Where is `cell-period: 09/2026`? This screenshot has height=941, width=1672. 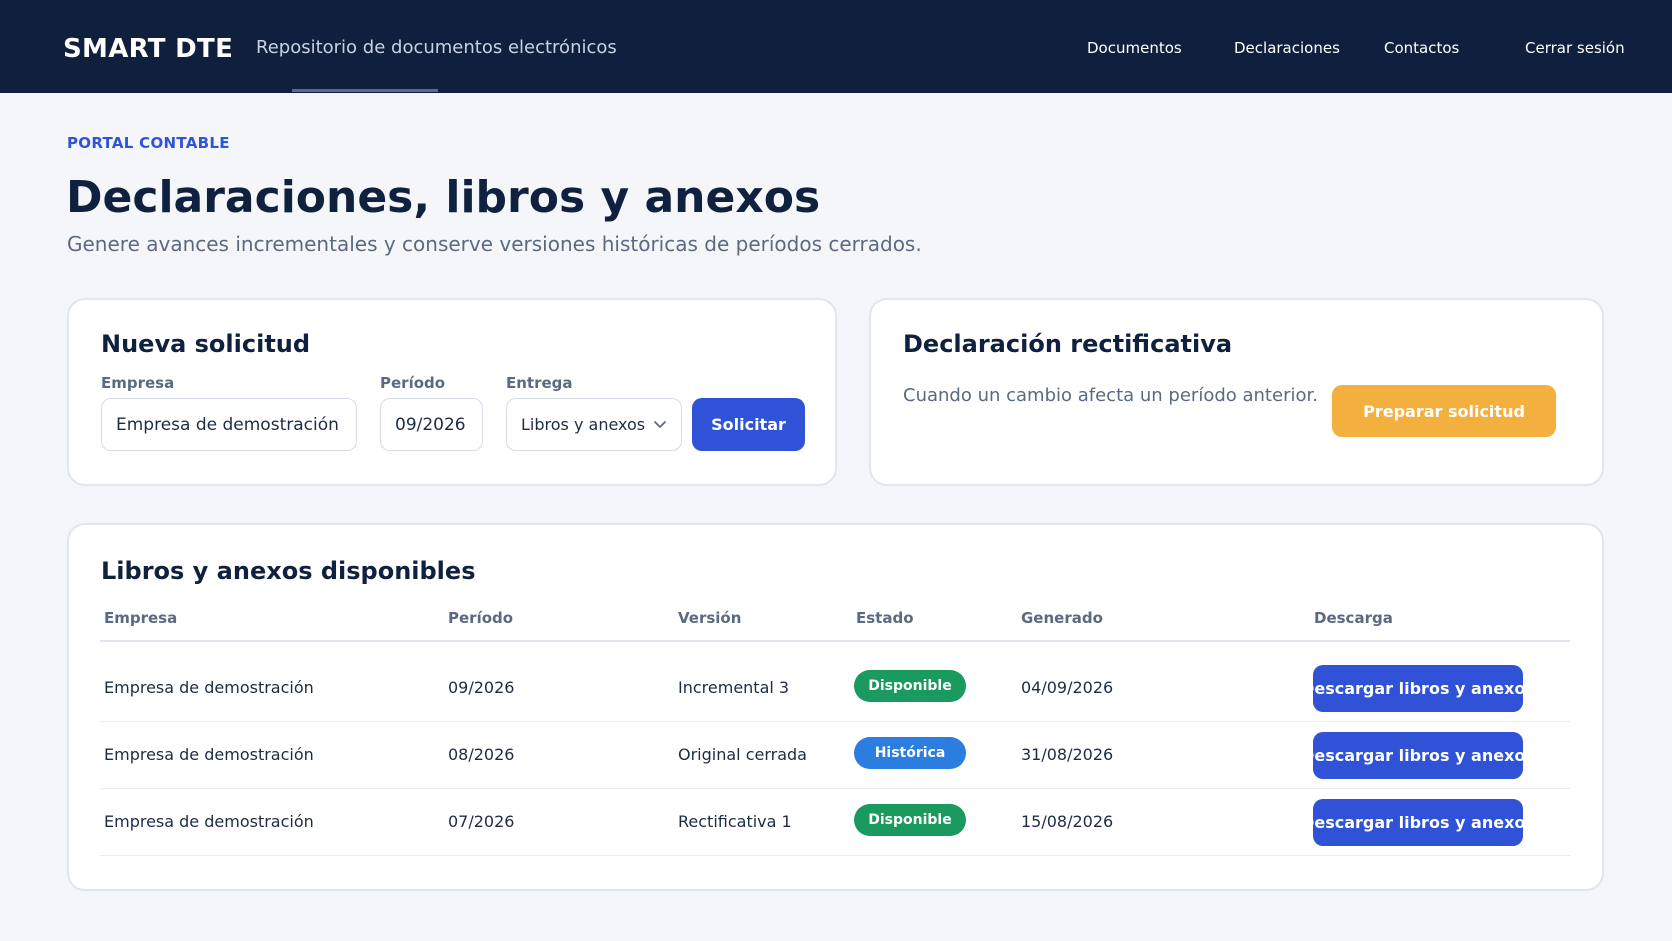
cell-period: 09/2026 is located at coordinates (481, 687).